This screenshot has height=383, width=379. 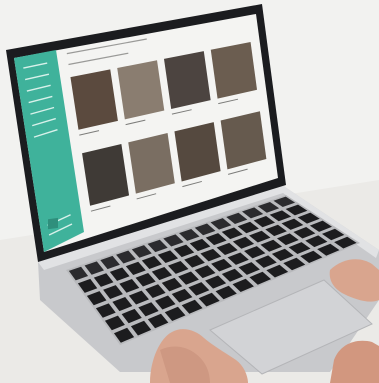 What do you see at coordinates (53, 223) in the screenshot?
I see `sidebar-footer` at bounding box center [53, 223].